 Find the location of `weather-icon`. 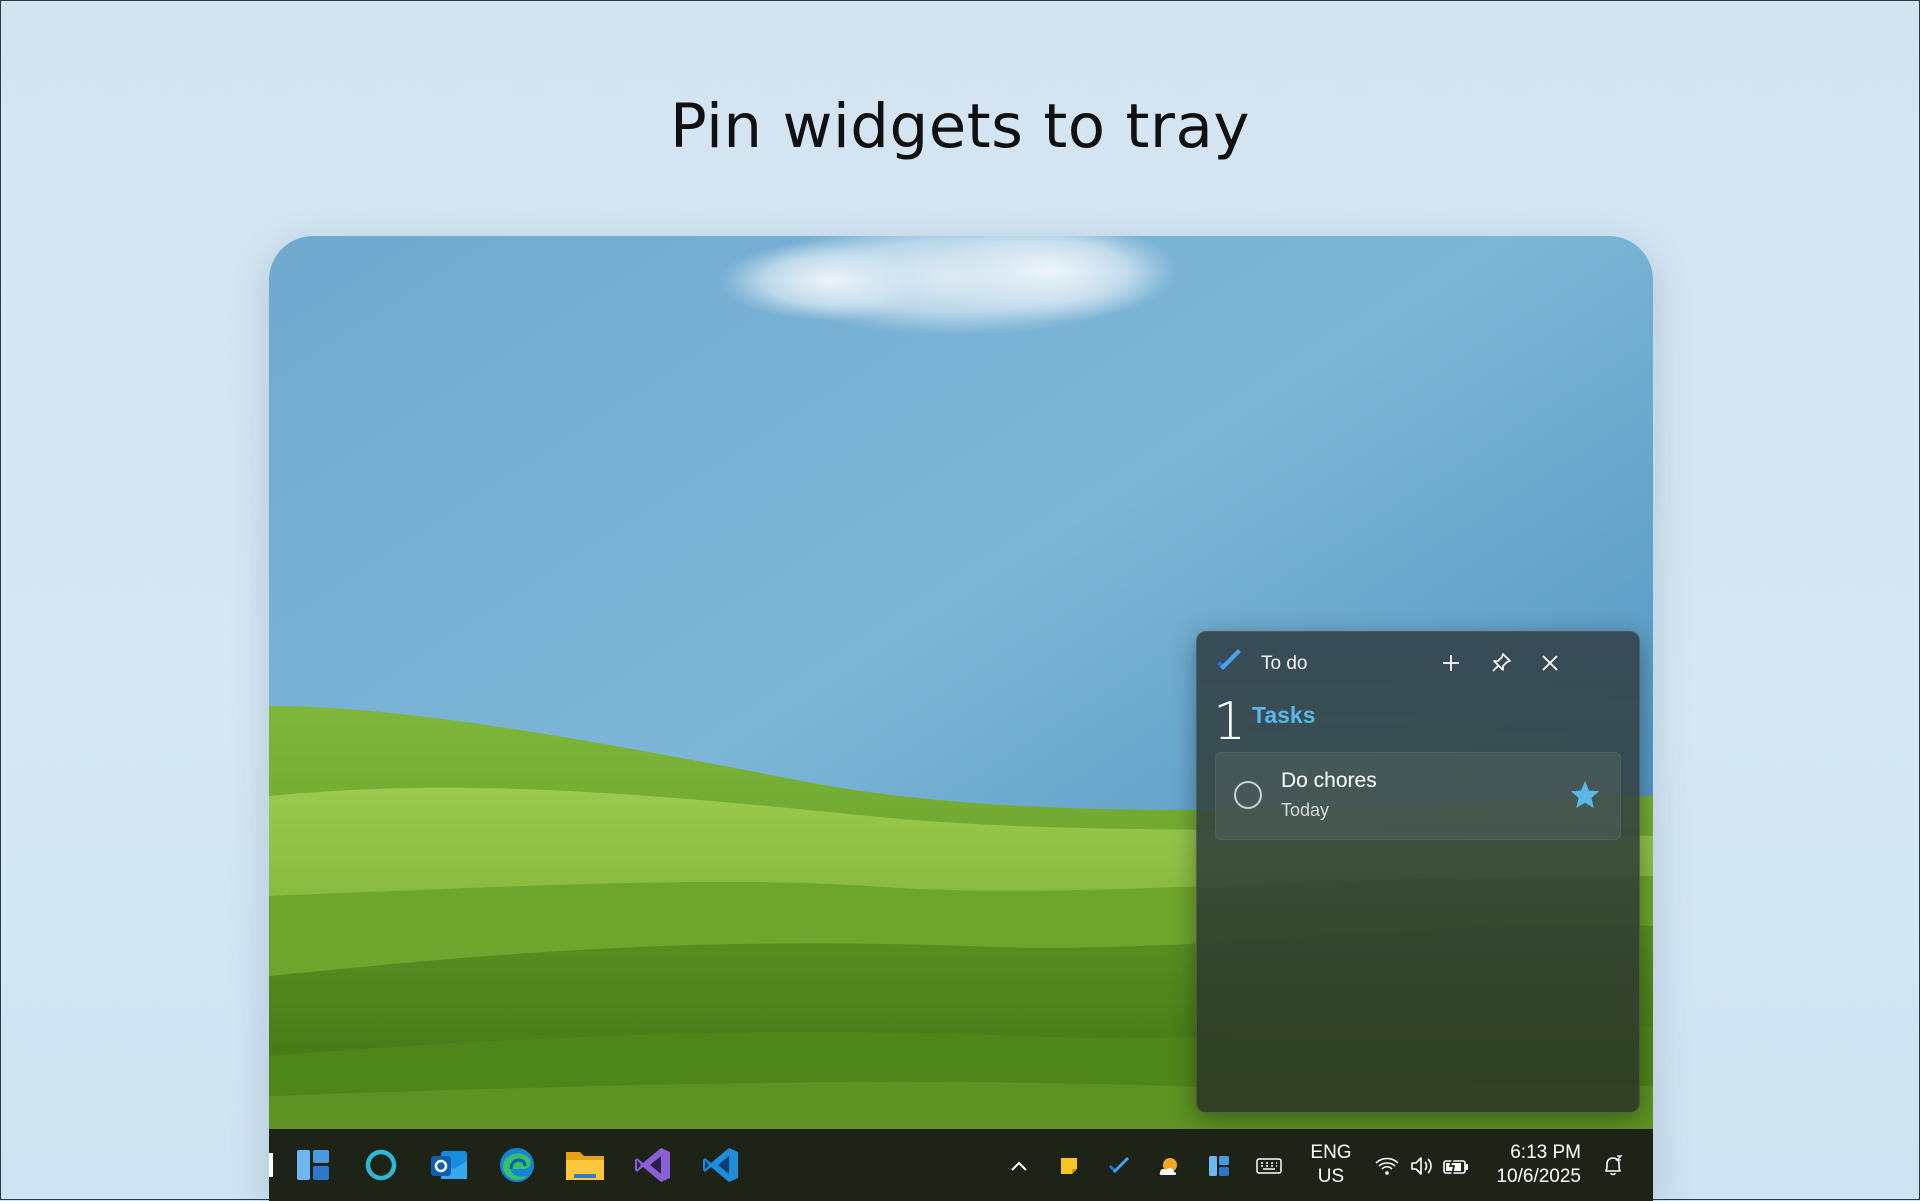

weather-icon is located at coordinates (1169, 1166).